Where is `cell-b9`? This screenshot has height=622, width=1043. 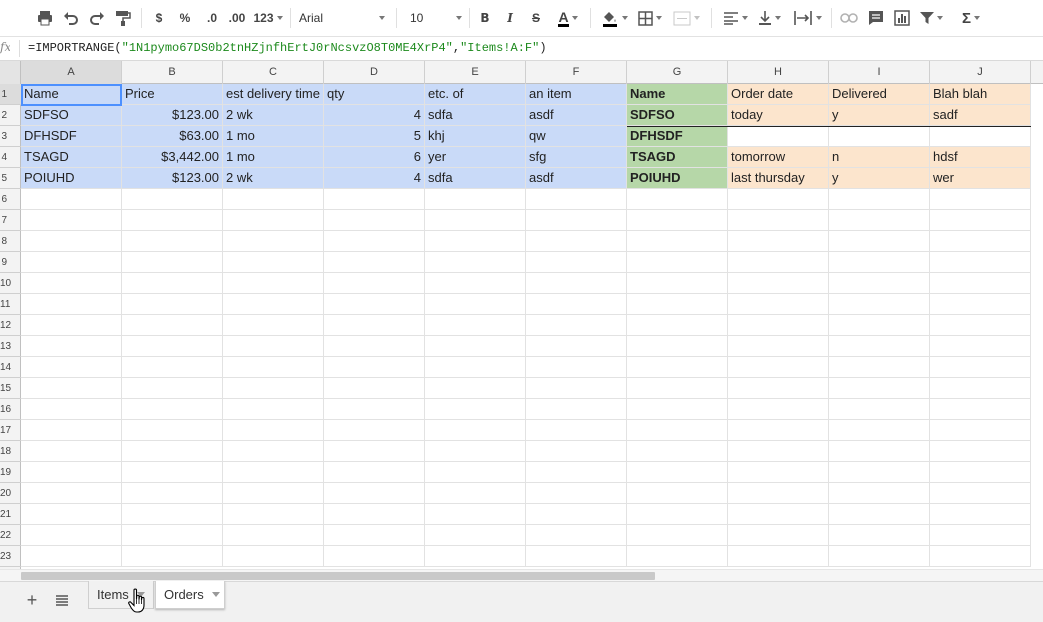
cell-b9 is located at coordinates (172, 262).